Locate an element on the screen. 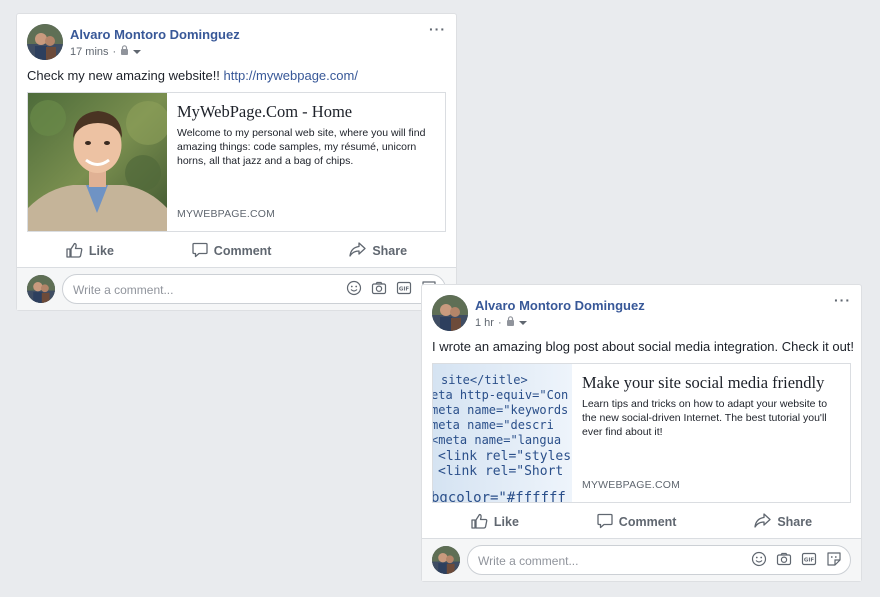 This screenshot has width=880, height=597. code-line: meta name="descri is located at coordinates (493, 425).